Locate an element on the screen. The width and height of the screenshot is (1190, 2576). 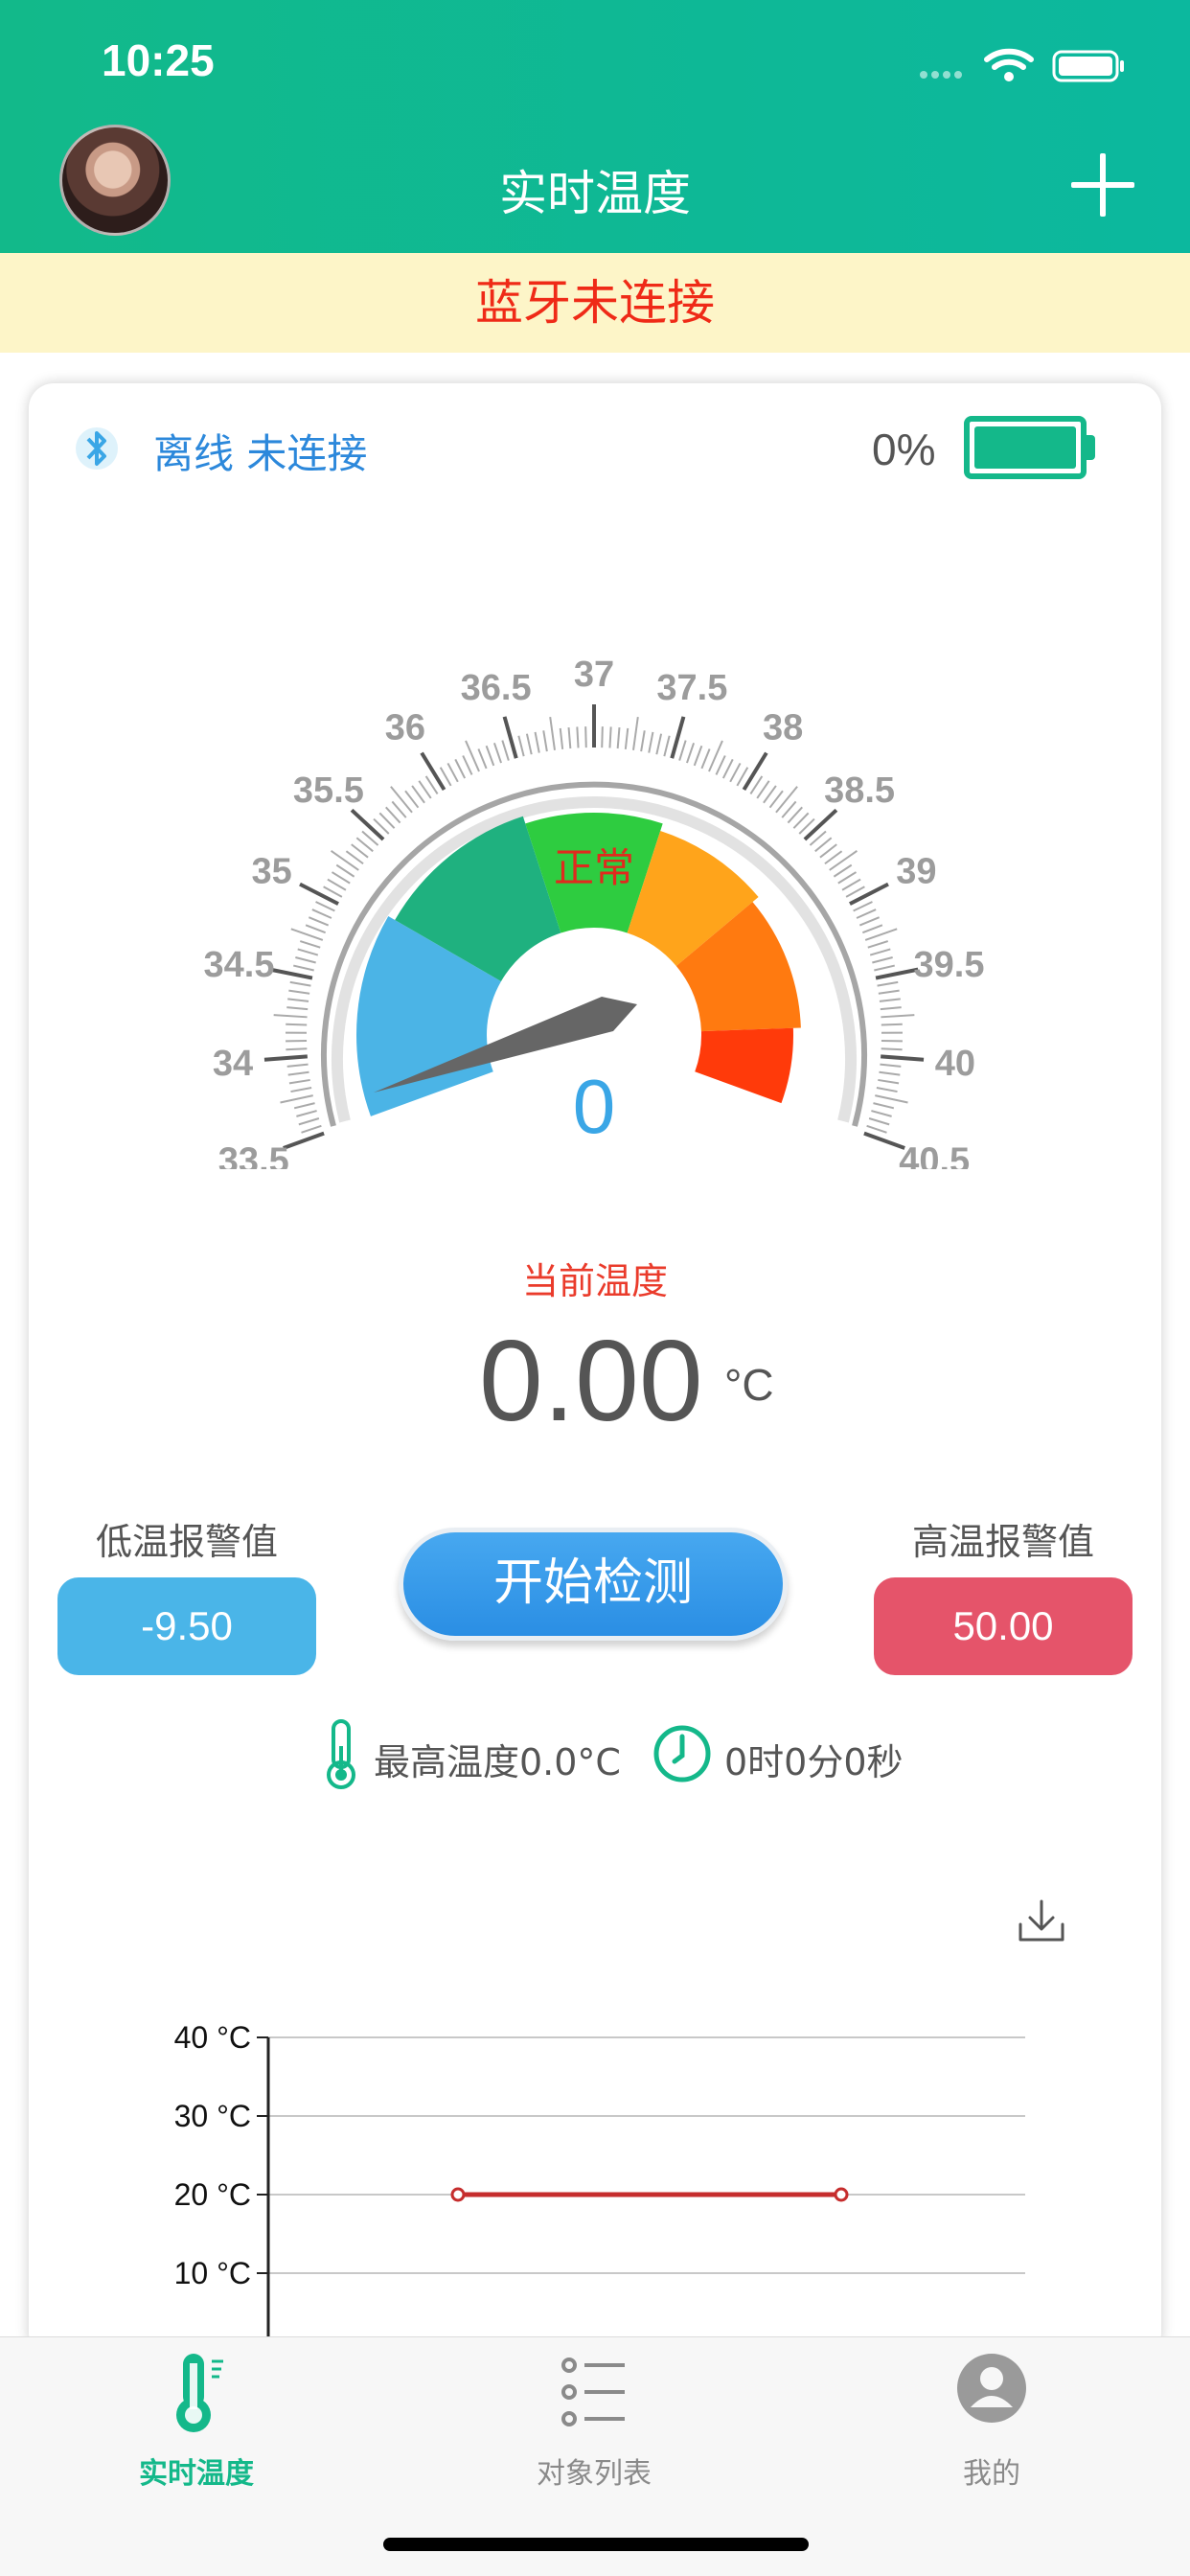
gauge-label: 38 is located at coordinates (783, 727).